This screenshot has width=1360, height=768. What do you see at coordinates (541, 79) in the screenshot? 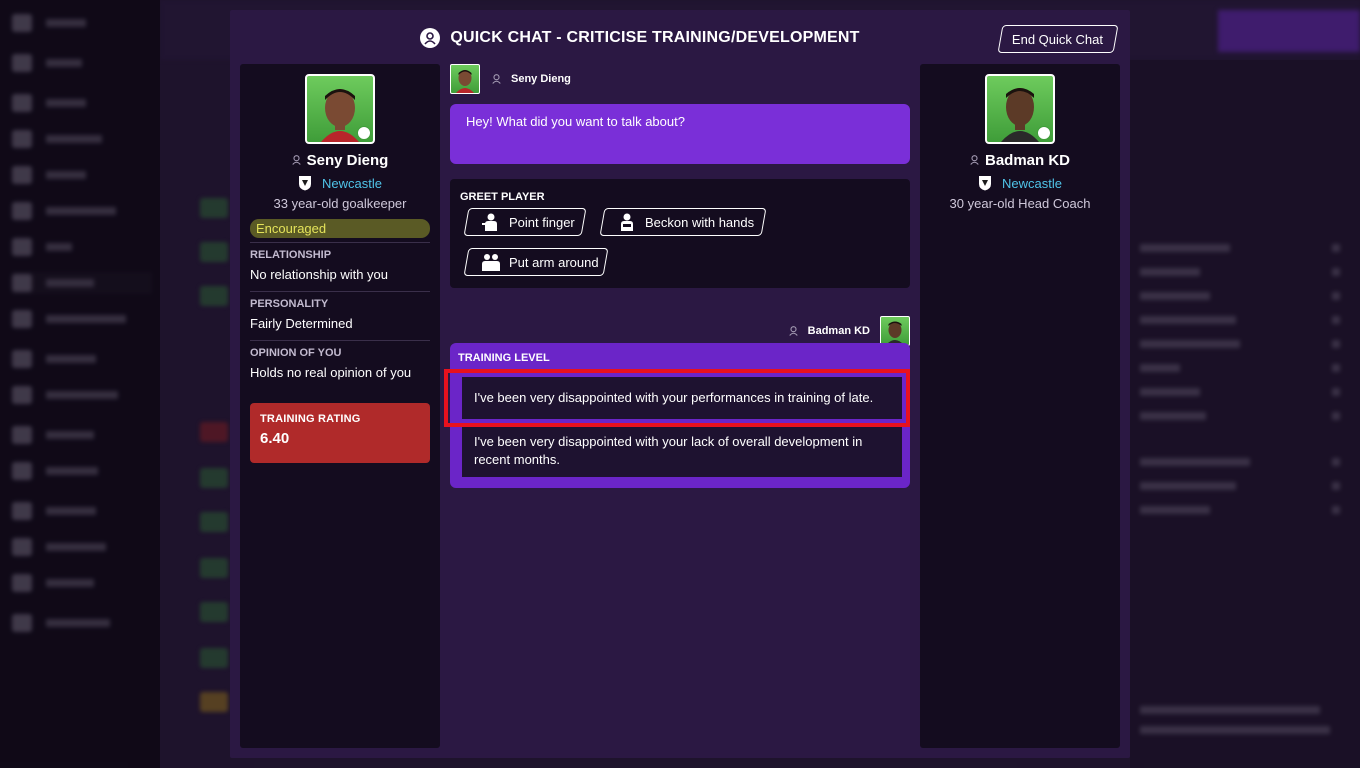
I see `player-speaker-name: Seny Dieng` at bounding box center [541, 79].